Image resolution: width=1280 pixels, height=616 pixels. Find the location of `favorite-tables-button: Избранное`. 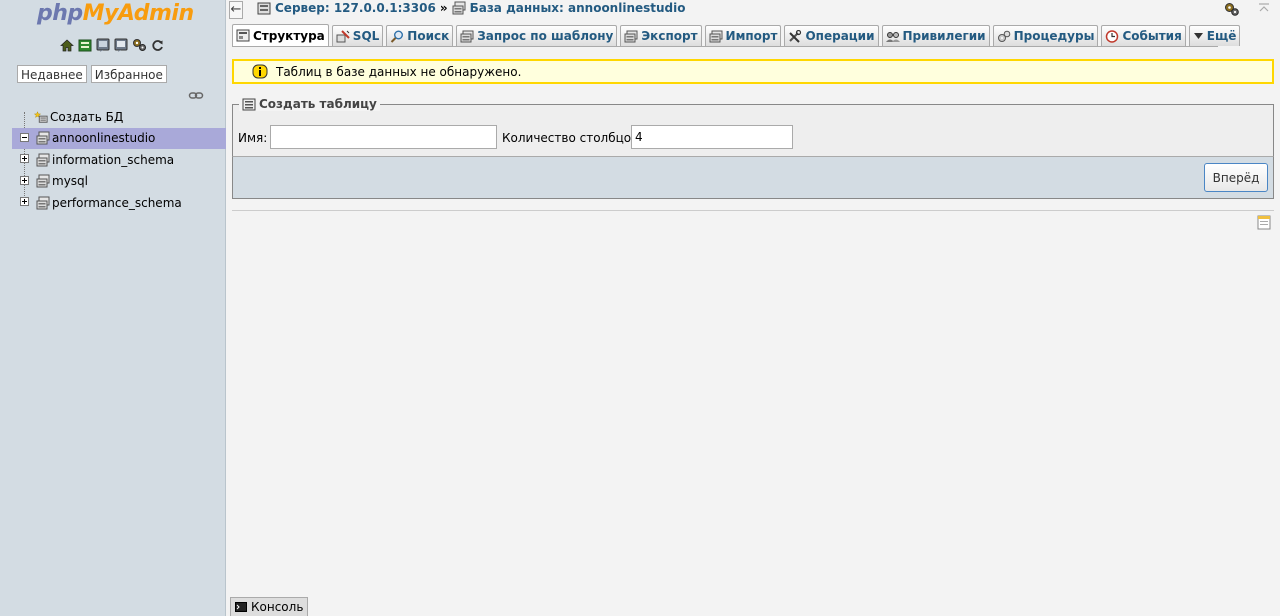

favorite-tables-button: Избранное is located at coordinates (128, 74).